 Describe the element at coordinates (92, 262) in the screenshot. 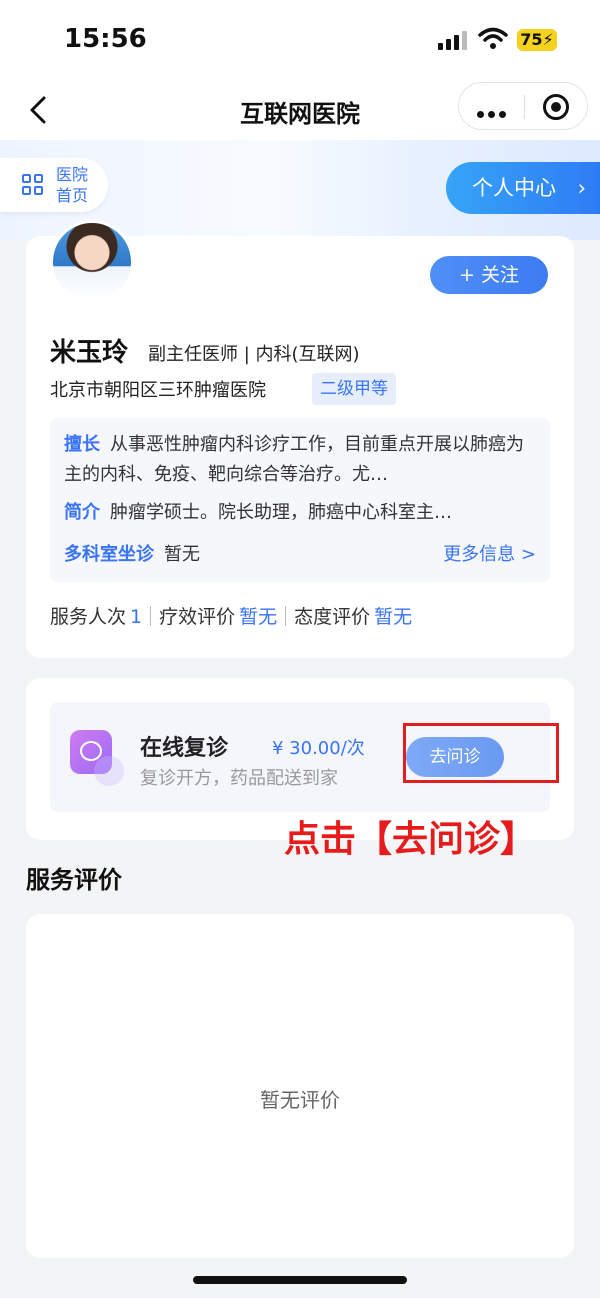

I see `avatar` at that location.